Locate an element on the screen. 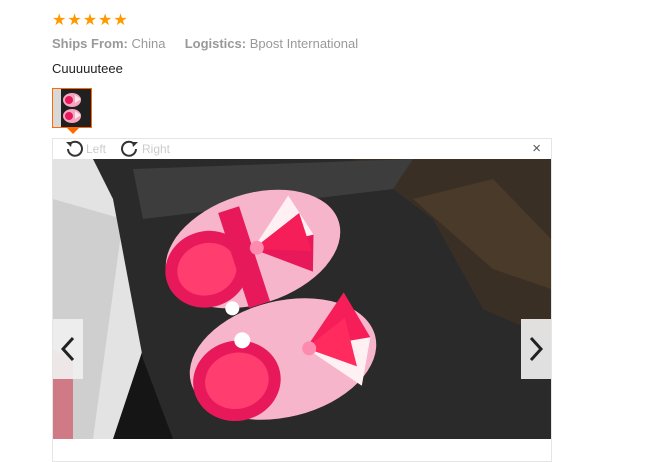  viewer-toolbar: Left Right × is located at coordinates (302, 149).